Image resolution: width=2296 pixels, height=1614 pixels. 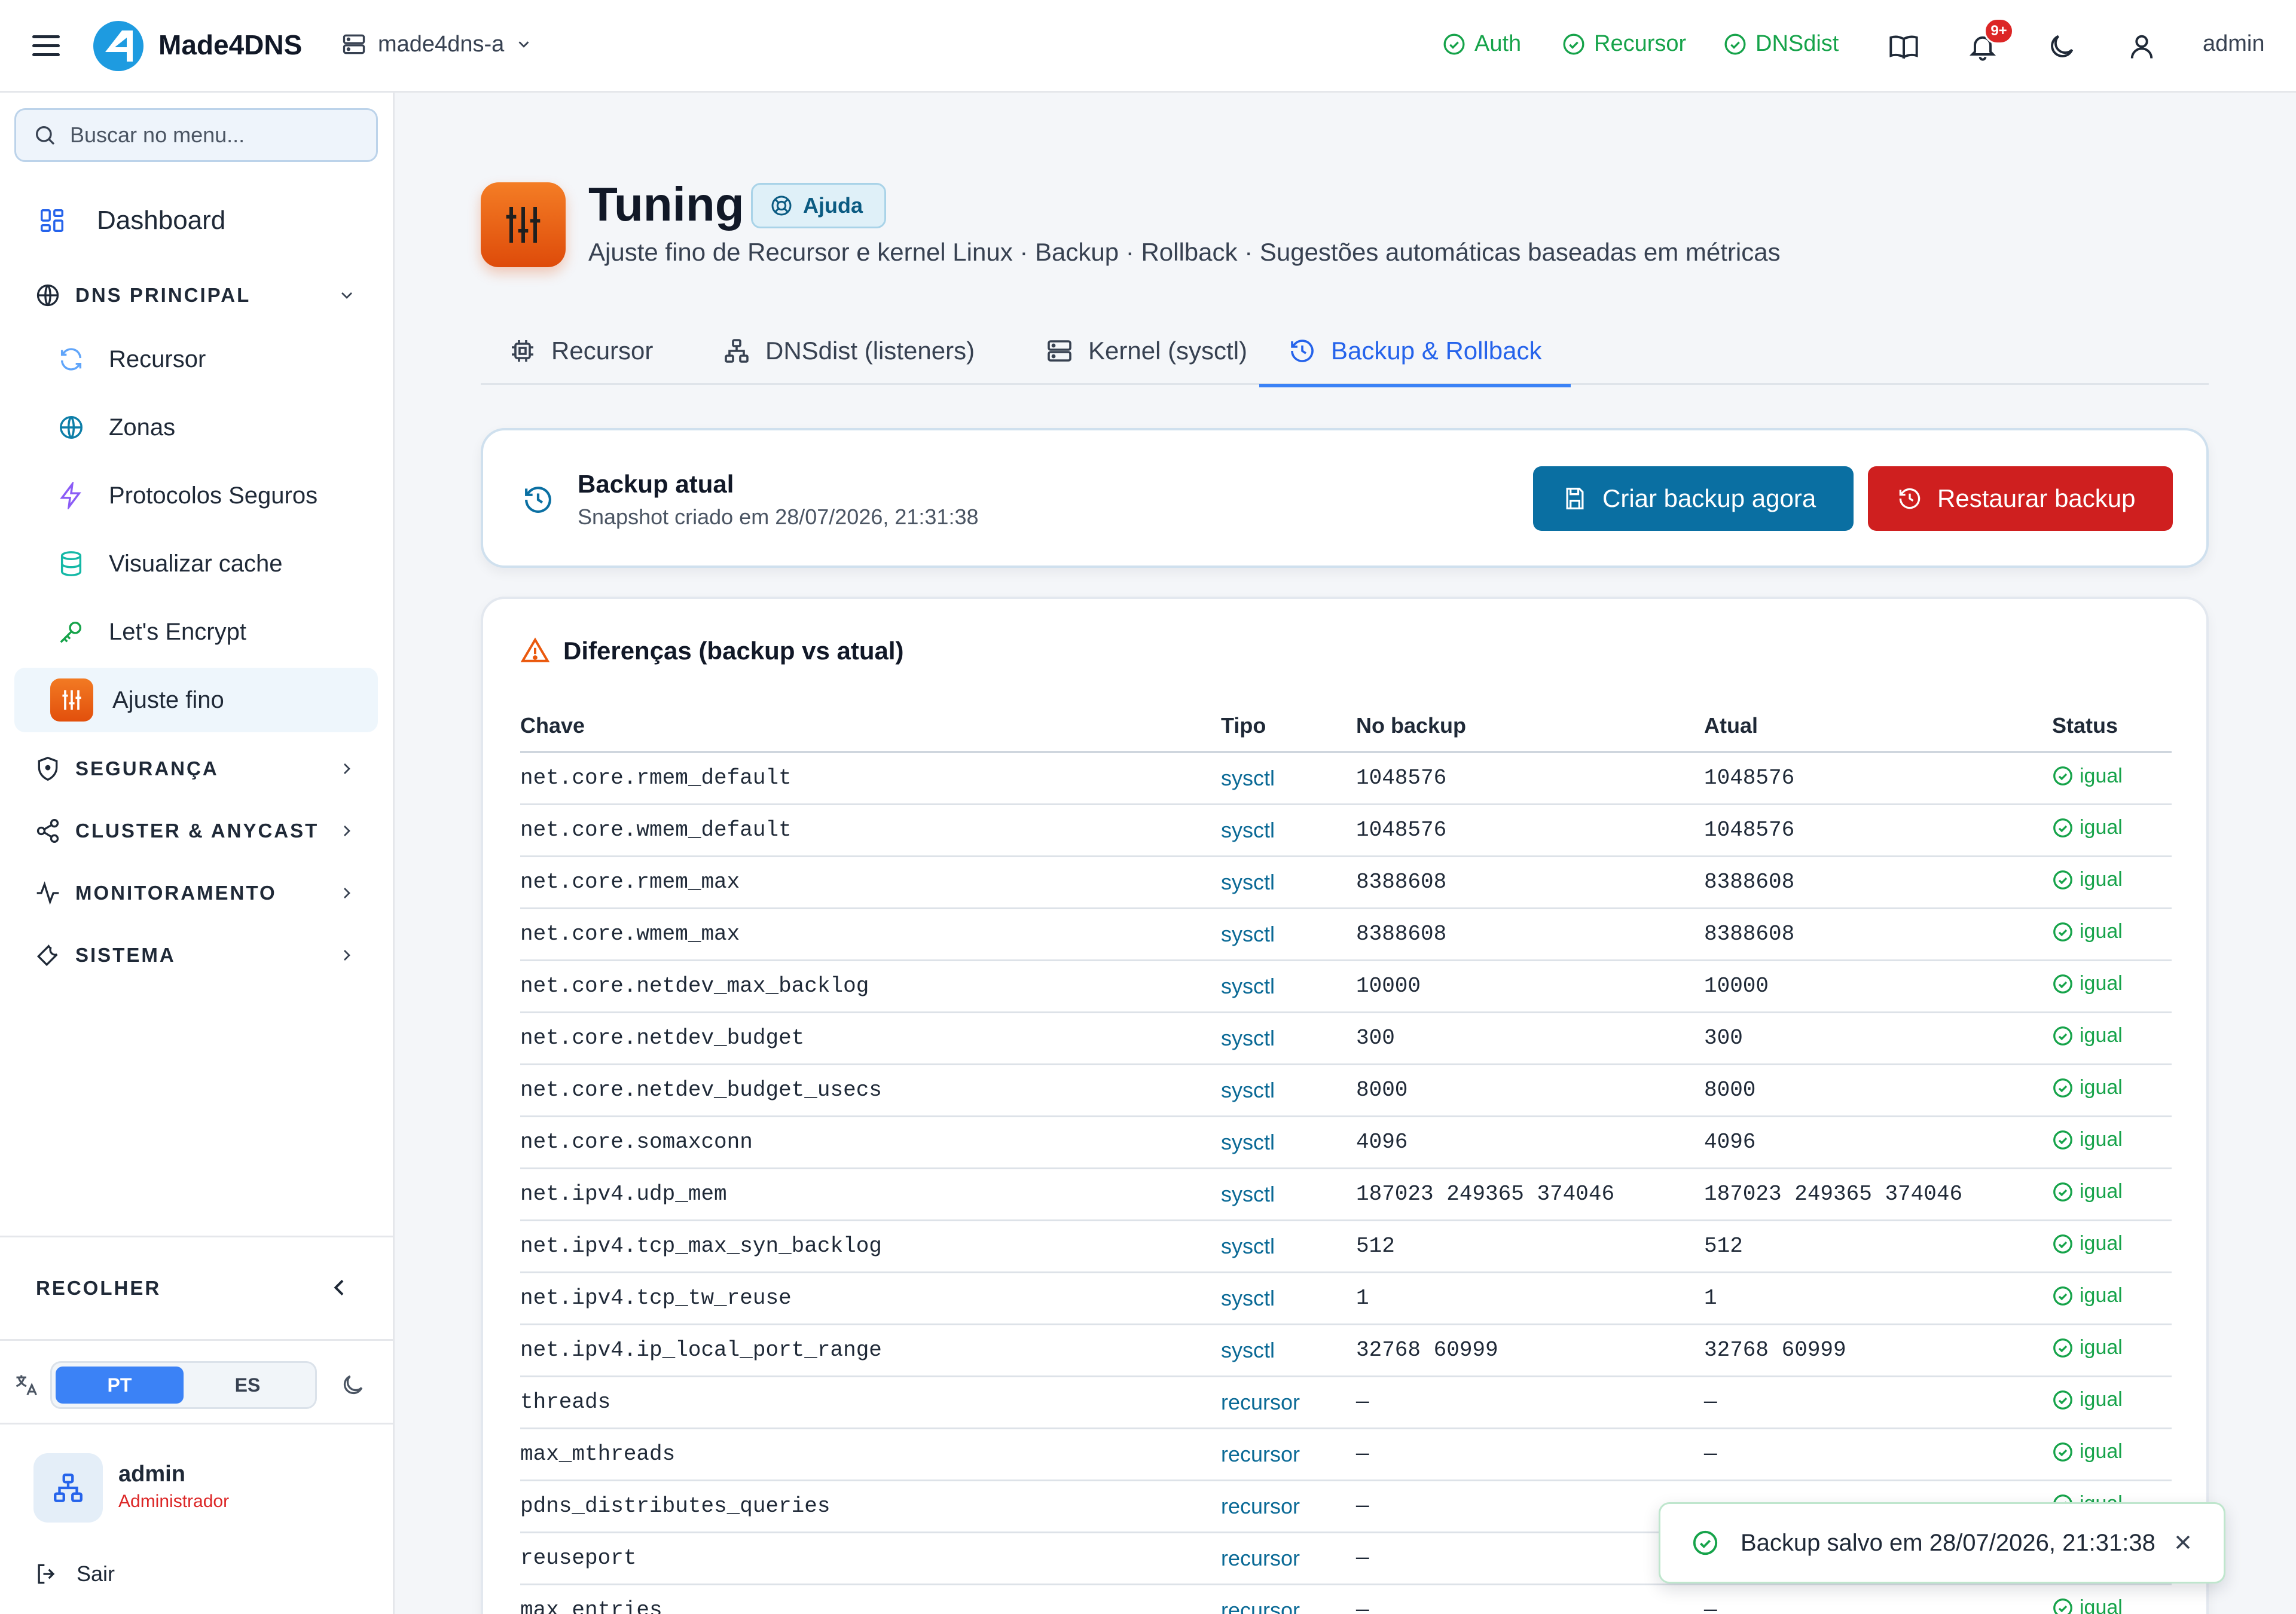 What do you see at coordinates (197, 1519) in the screenshot?
I see `sidebar-user-card: admin Administrador Sair` at bounding box center [197, 1519].